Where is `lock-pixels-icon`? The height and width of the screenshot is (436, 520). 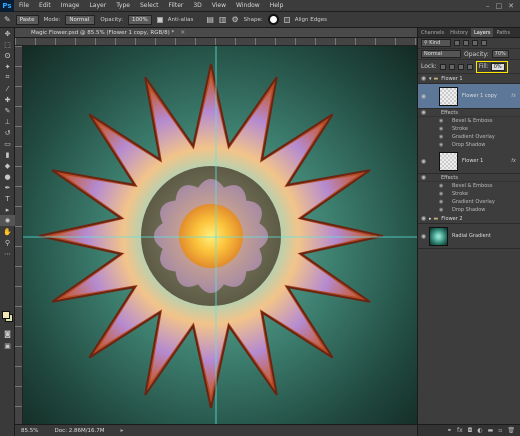 lock-pixels-icon is located at coordinates (451, 66).